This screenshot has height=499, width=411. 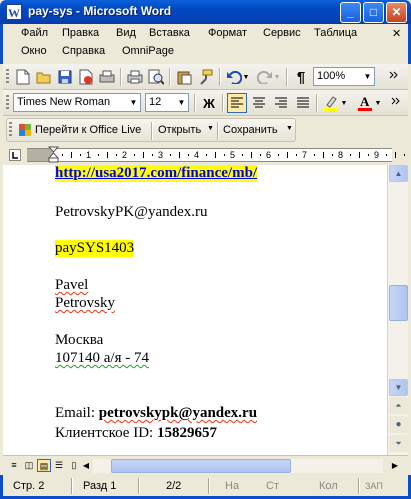 I want to click on menu-table: Таблица, so click(x=335, y=33).